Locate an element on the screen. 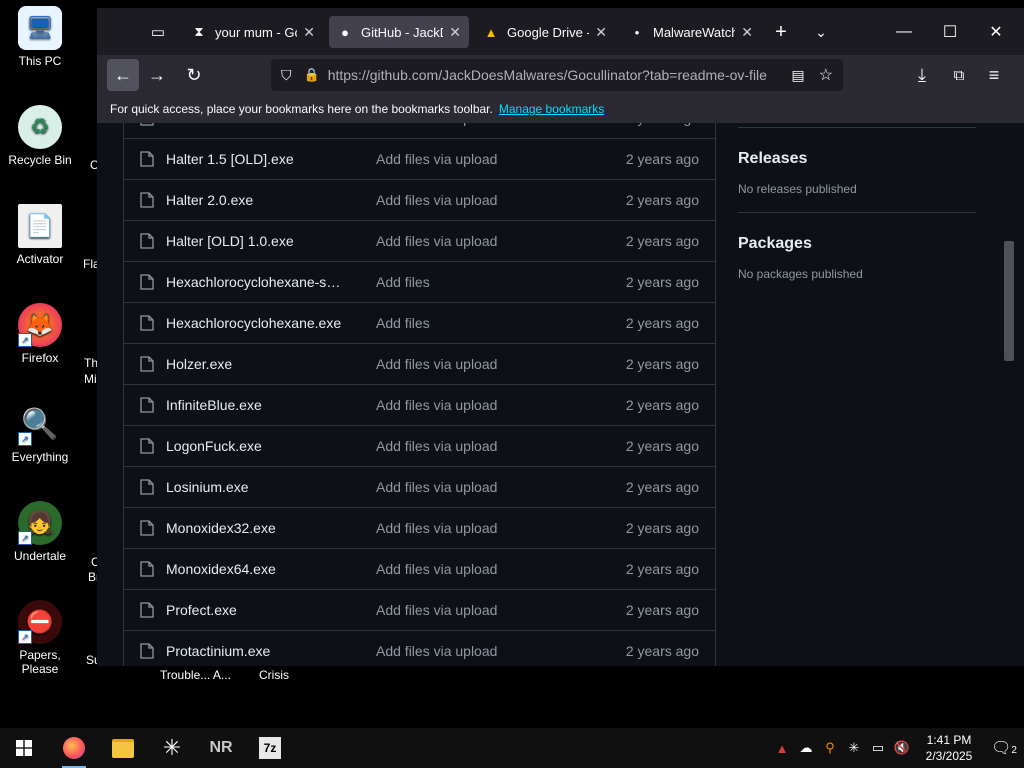 The image size is (1024, 768). list-all-tabs-button: ⌄ is located at coordinates (821, 32).